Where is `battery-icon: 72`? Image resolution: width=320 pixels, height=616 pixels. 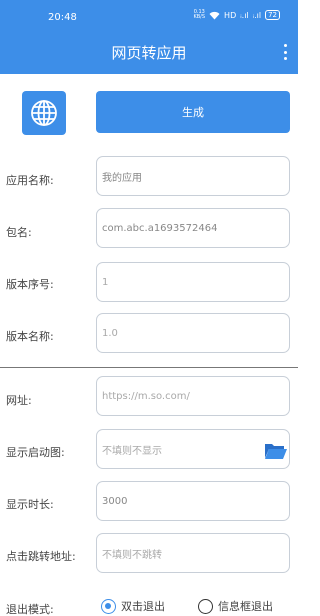
battery-icon: 72 is located at coordinates (272, 15).